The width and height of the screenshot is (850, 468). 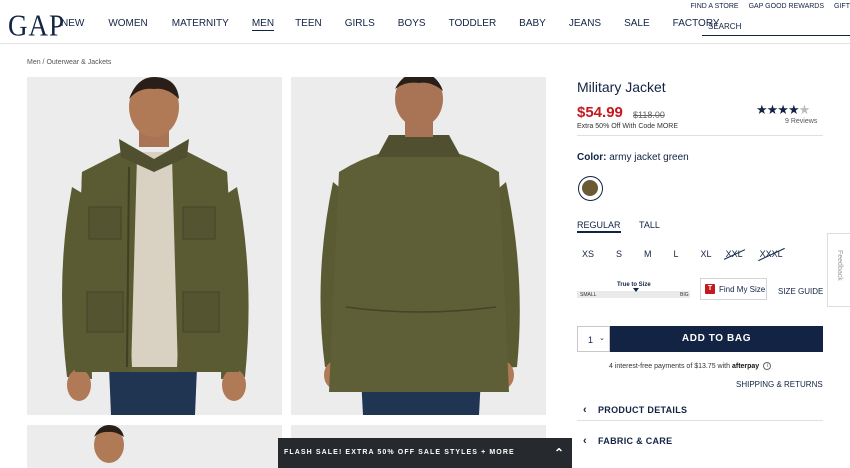 I want to click on size-xxxl: XXXL, so click(x=771, y=254).